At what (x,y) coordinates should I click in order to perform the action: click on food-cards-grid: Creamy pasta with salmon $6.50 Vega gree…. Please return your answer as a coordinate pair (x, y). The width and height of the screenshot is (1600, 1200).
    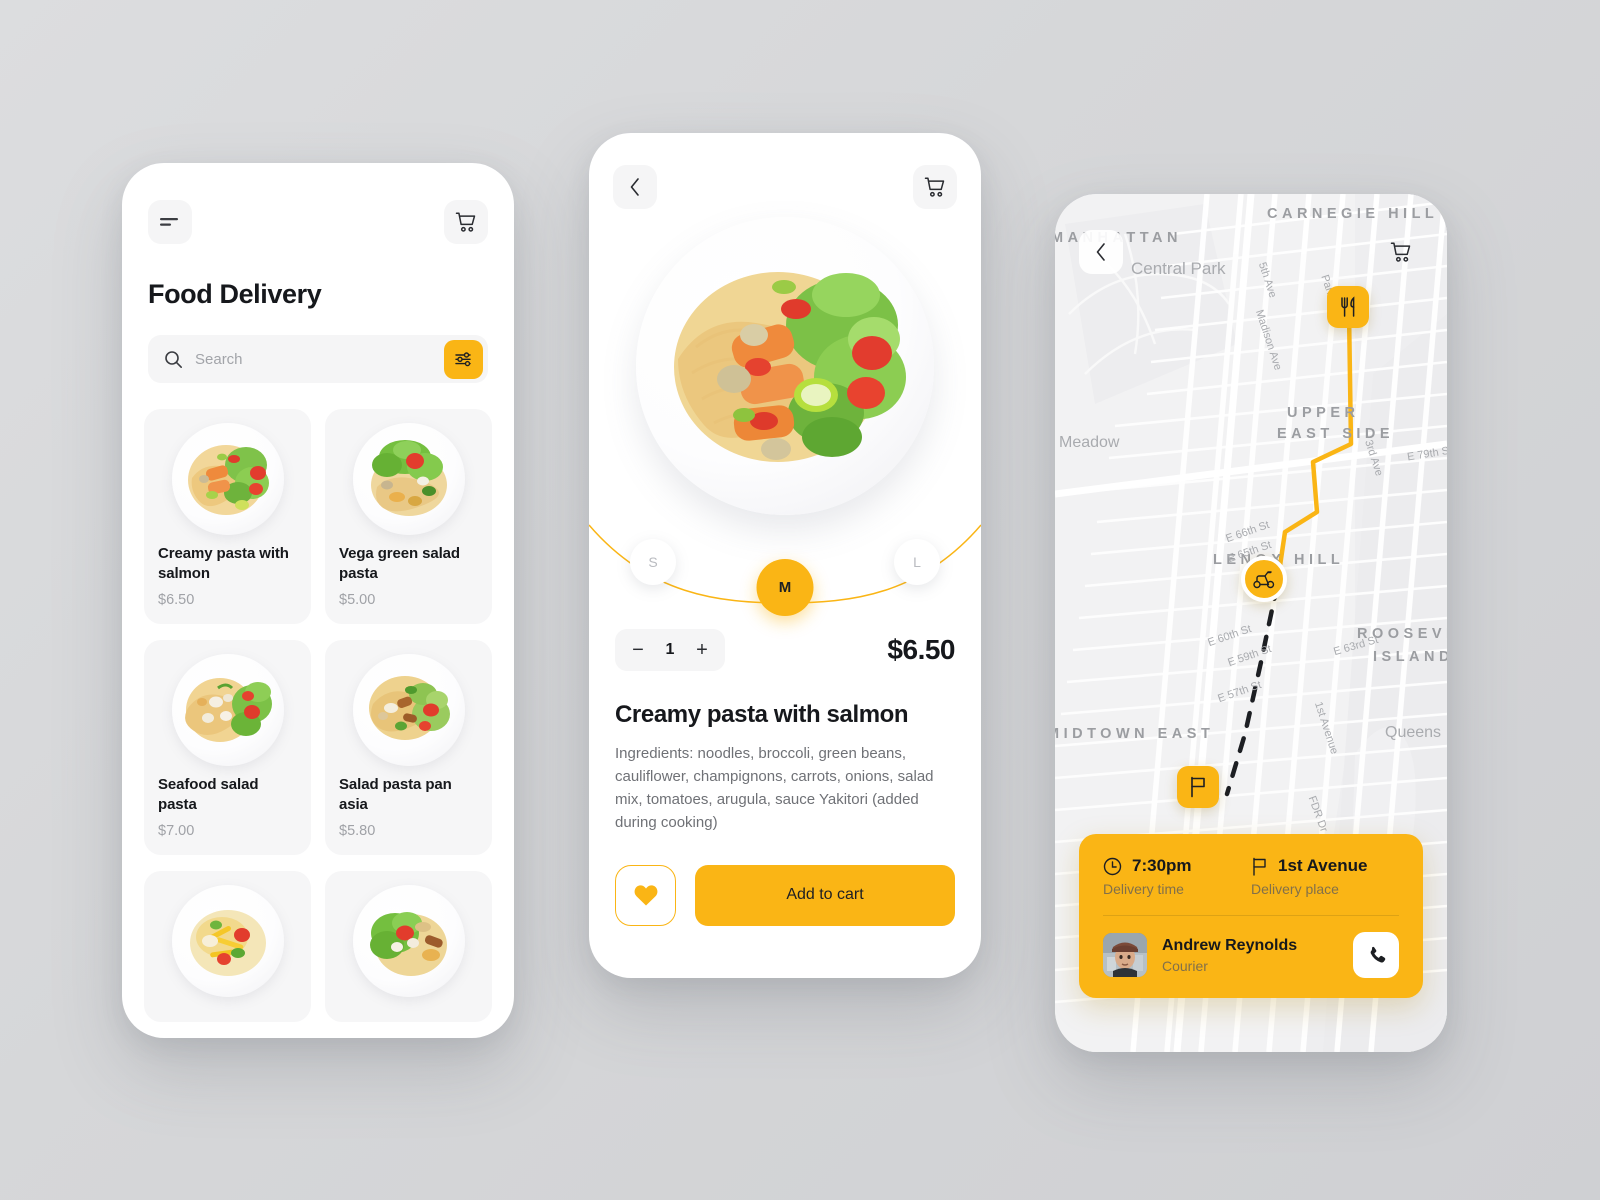
    Looking at the image, I should click on (318, 715).